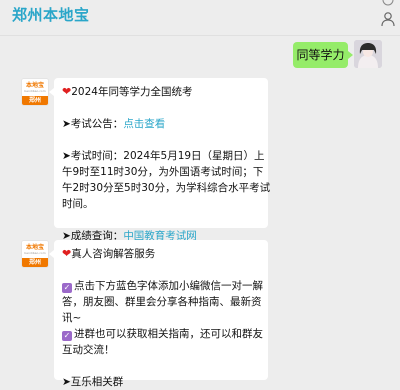 Image resolution: width=400 pixels, height=390 pixels. Describe the element at coordinates (163, 156) in the screenshot. I see `exam-time-line-1: ➤考试时间：2024年5月19日（星期日）上` at that location.